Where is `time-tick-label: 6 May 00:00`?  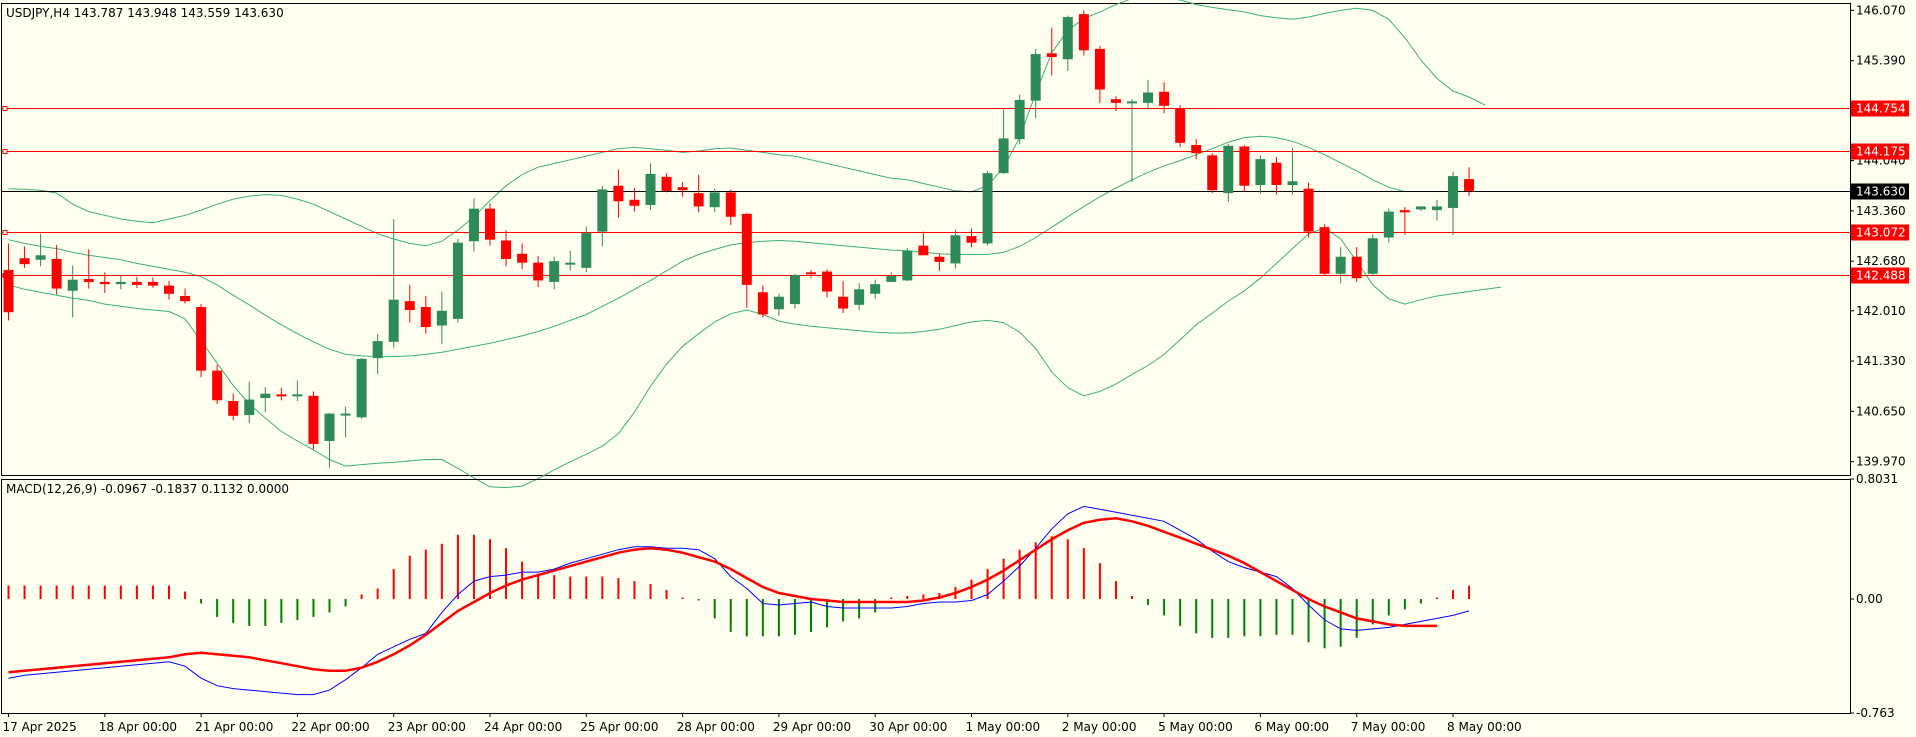 time-tick-label: 6 May 00:00 is located at coordinates (1291, 727).